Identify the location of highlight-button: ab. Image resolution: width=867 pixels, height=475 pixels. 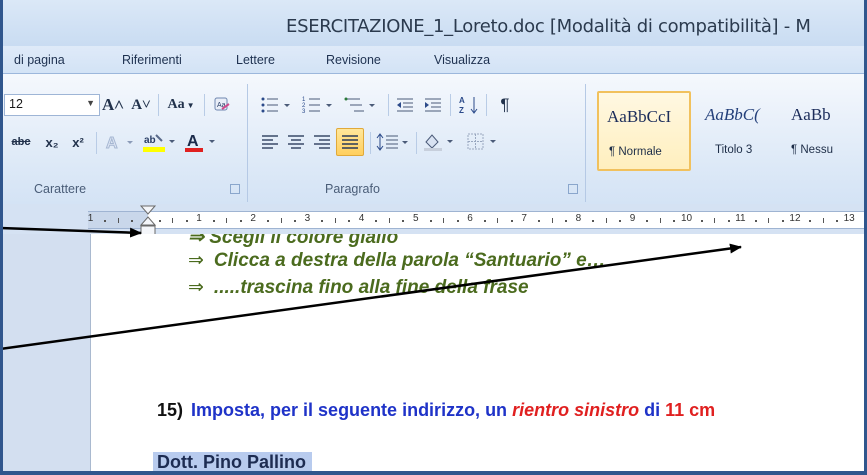
(160, 142).